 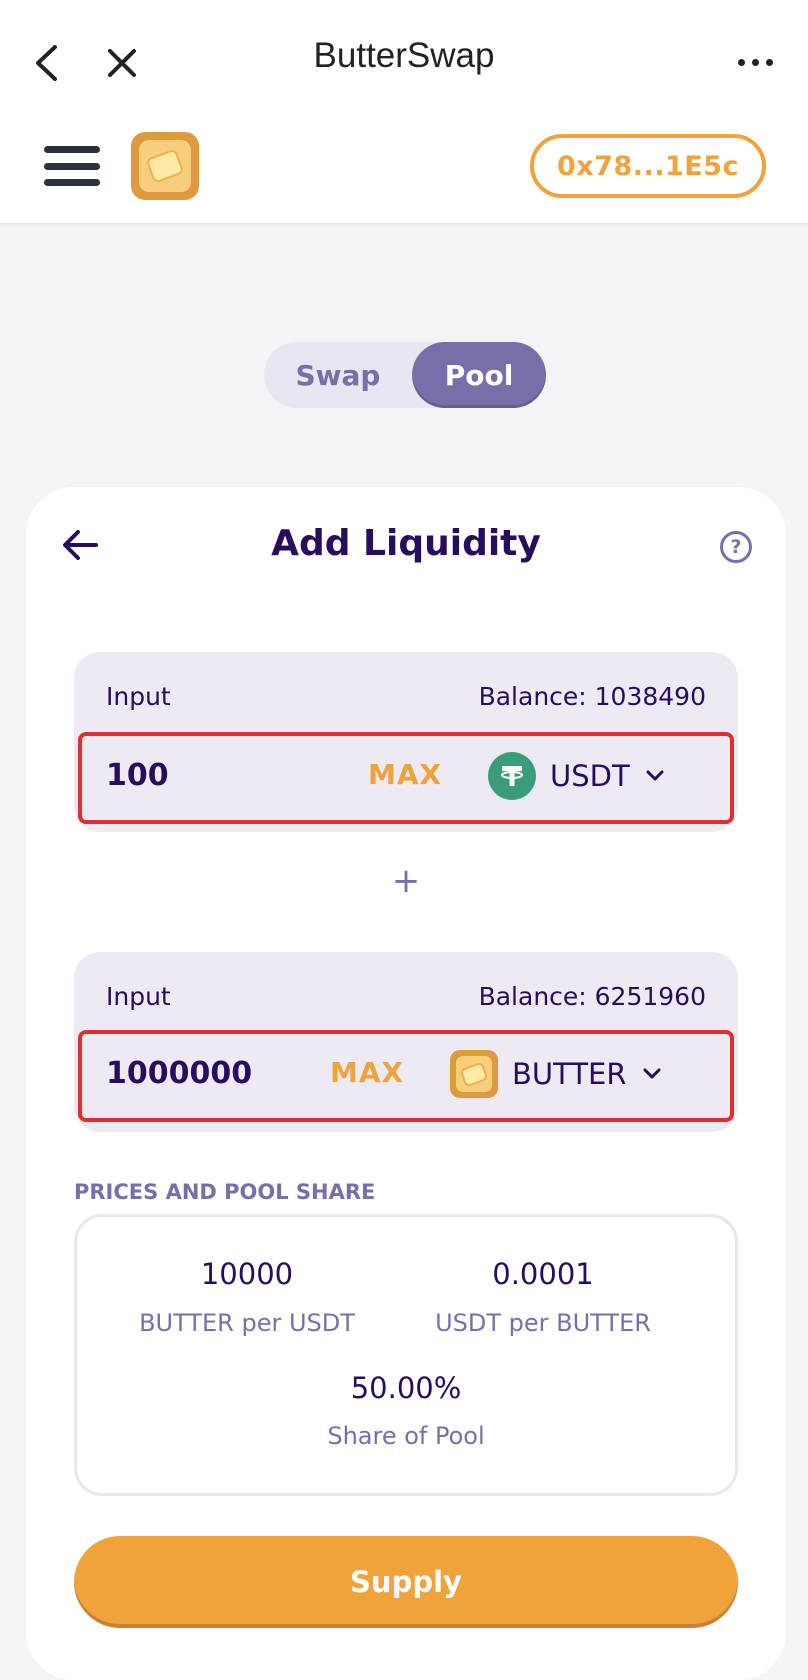 I want to click on amount-input: 100, so click(x=137, y=775).